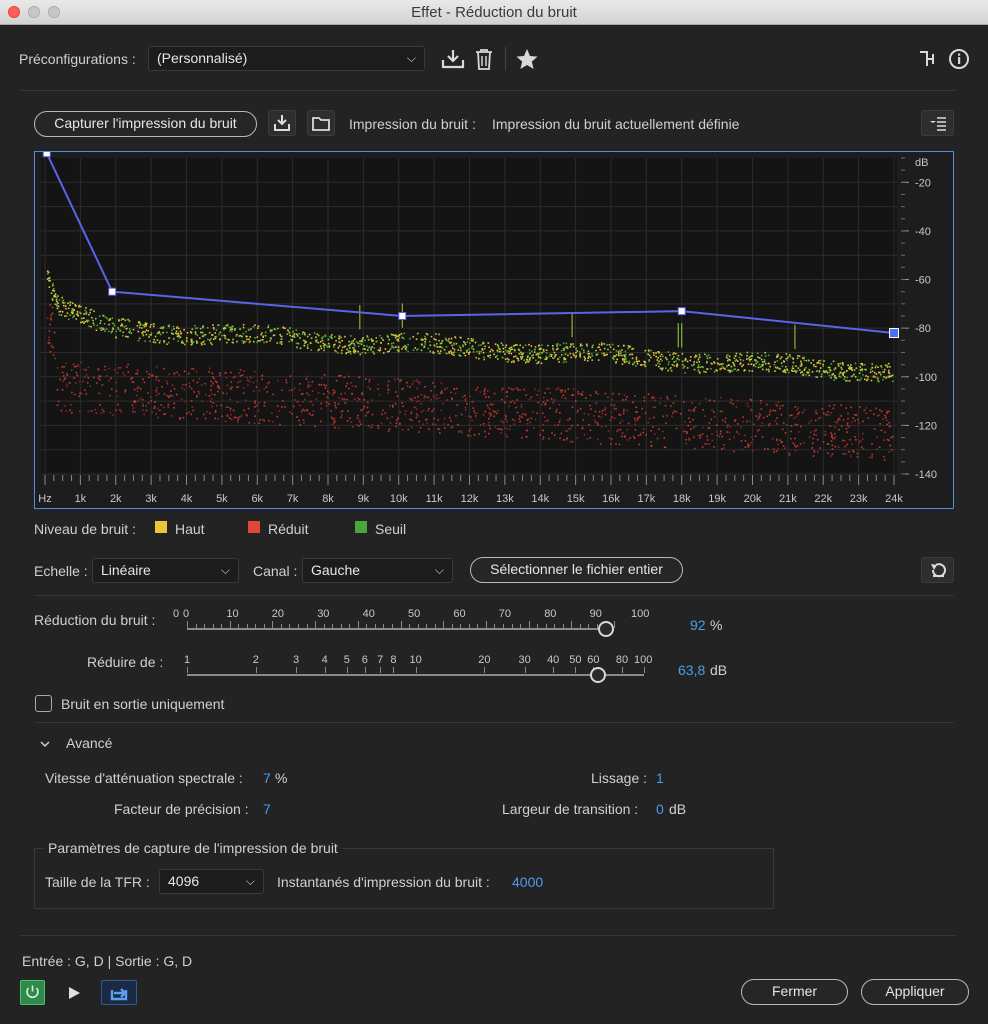 The width and height of the screenshot is (988, 1024). What do you see at coordinates (34, 12) in the screenshot?
I see `minimize-window-button` at bounding box center [34, 12].